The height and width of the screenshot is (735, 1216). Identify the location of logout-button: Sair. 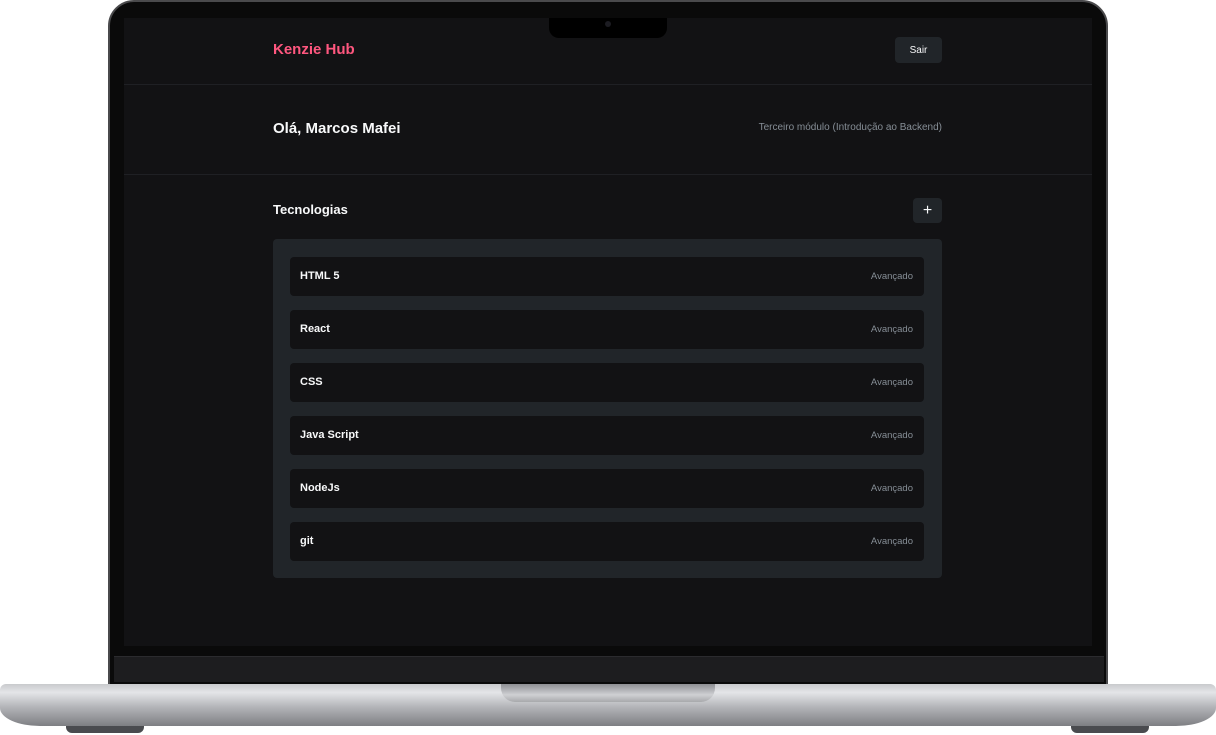
(918, 50).